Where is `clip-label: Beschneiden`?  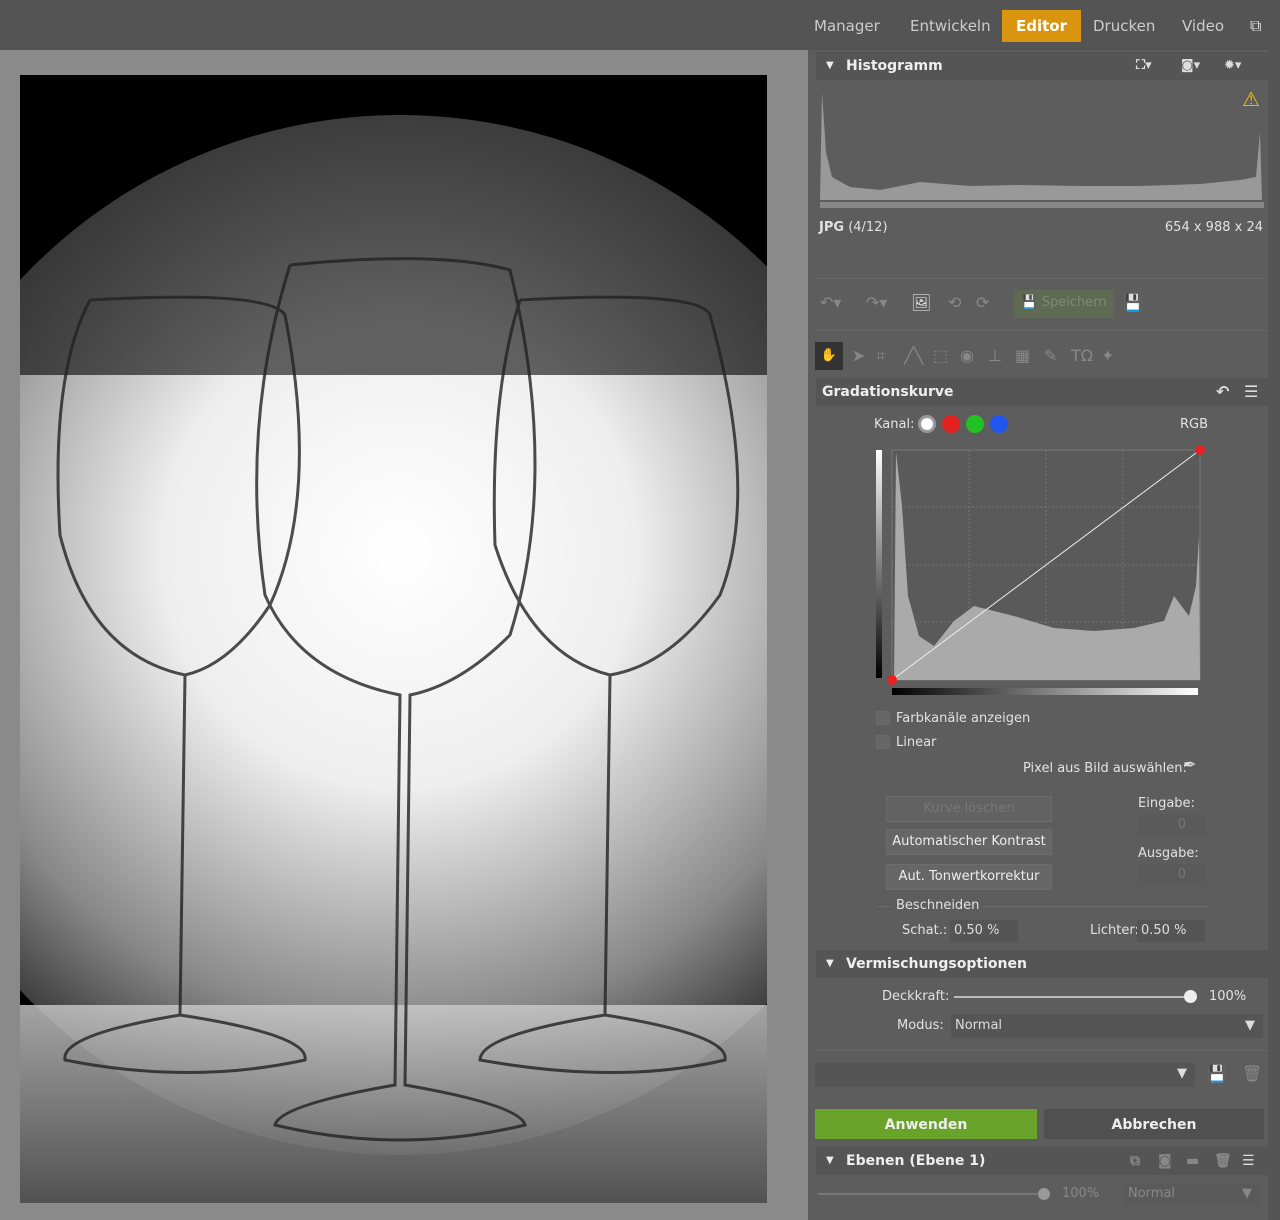
clip-label: Beschneiden is located at coordinates (938, 905).